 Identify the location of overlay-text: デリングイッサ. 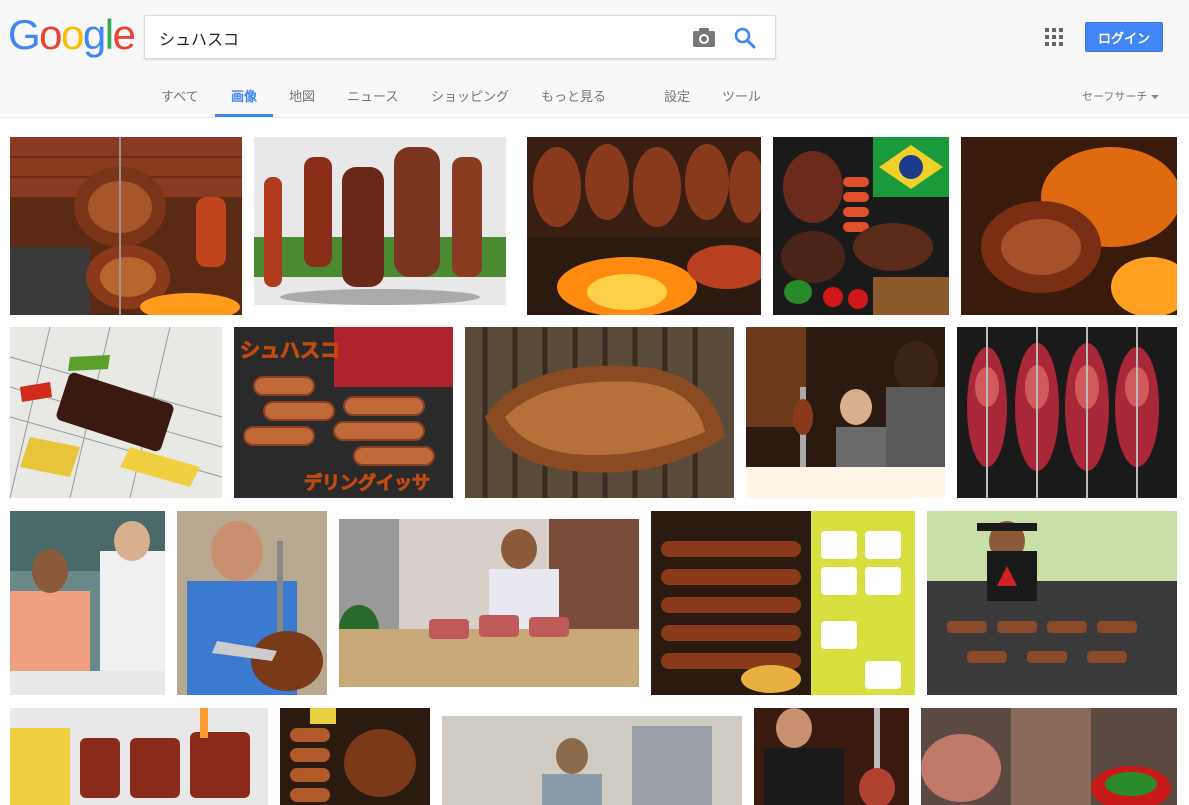
(367, 483).